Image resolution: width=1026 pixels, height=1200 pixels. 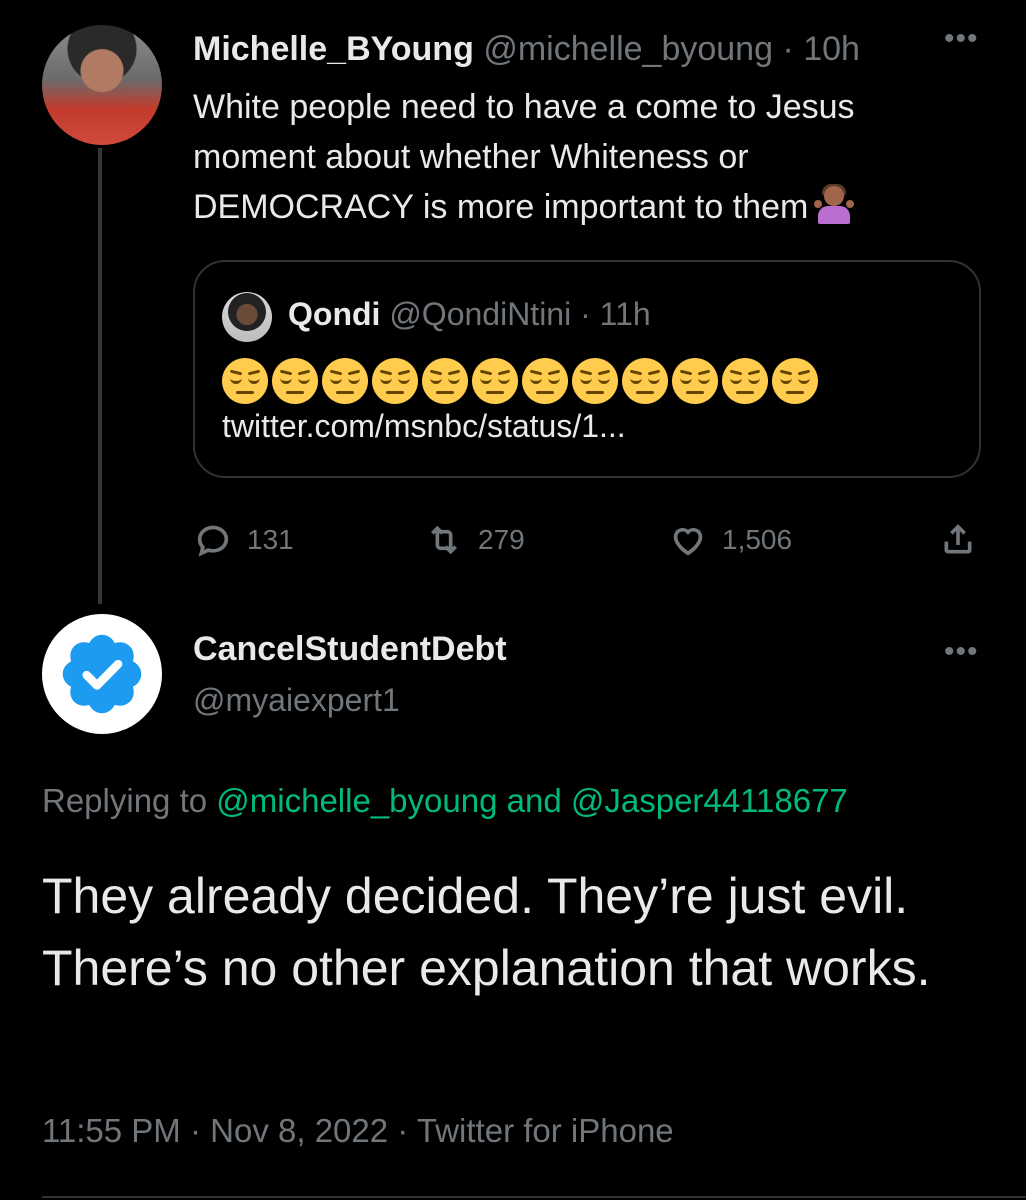 What do you see at coordinates (334, 314) in the screenshot?
I see `quote-display-name: Qondi` at bounding box center [334, 314].